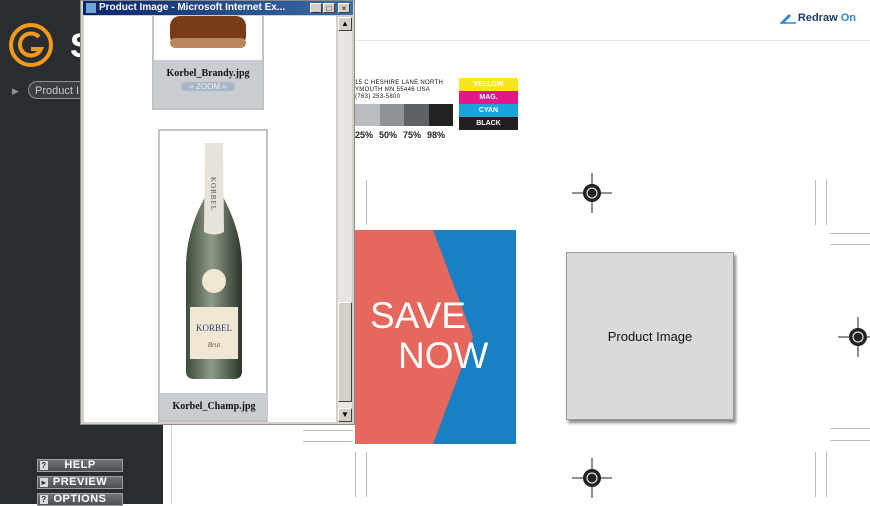 The image size is (870, 506). I want to click on gray-scale-labels: 25% 50% 75% 98%, so click(403, 135).